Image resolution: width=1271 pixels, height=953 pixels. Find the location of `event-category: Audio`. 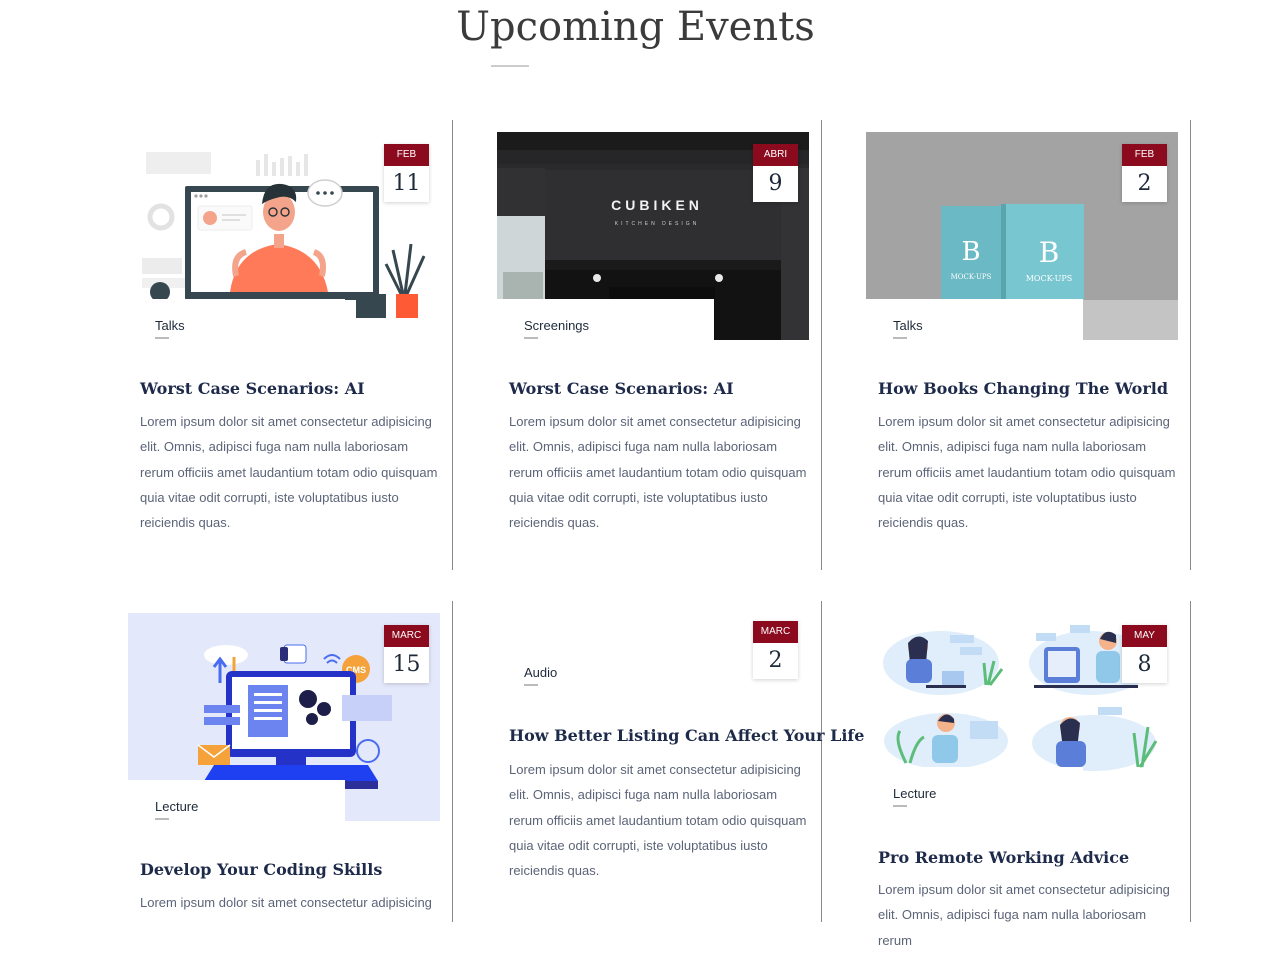

event-category: Audio is located at coordinates (540, 672).